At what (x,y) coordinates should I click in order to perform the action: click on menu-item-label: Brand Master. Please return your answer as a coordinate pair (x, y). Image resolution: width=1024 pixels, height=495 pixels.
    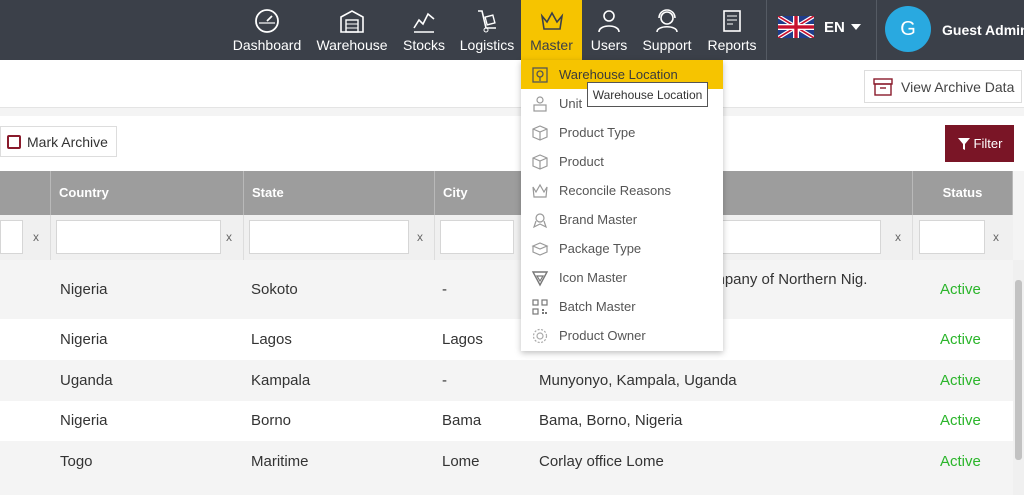
    Looking at the image, I should click on (598, 219).